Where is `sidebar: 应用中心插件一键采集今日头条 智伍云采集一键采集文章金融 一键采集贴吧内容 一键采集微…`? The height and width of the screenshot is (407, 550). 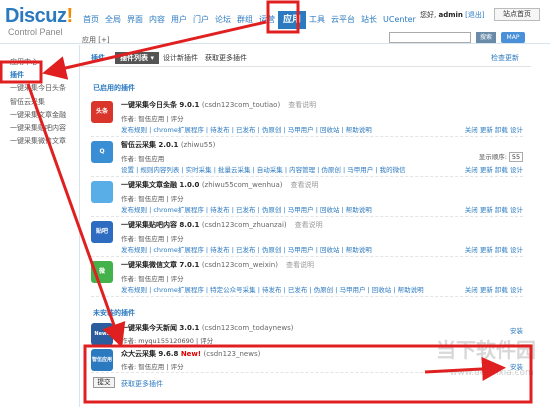
sidebar: 应用中心插件一键采集今日头条 智伍云采集一键采集文章金融 一键采集贴吧内容 一键采集微… is located at coordinates (40, 226).